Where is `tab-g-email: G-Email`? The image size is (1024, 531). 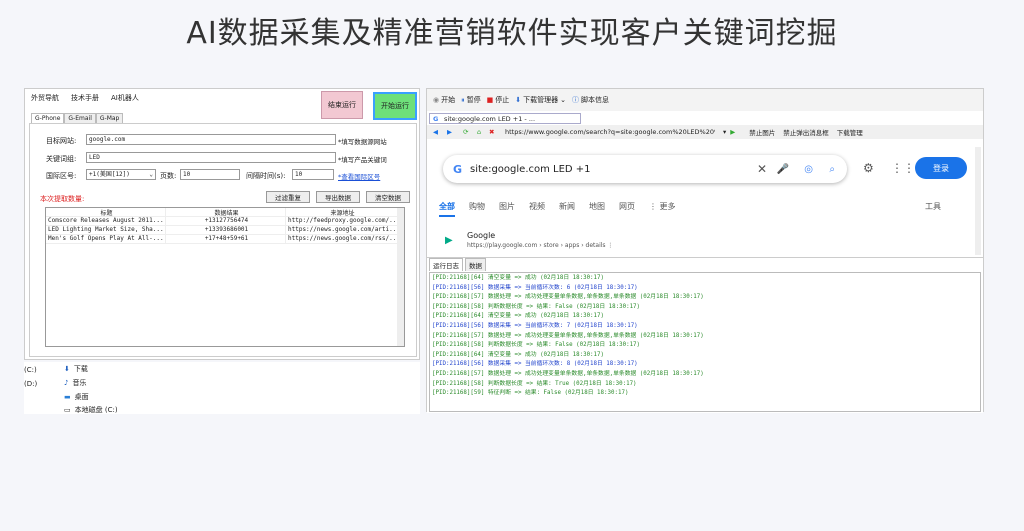
tab-g-email: G-Email is located at coordinates (80, 118).